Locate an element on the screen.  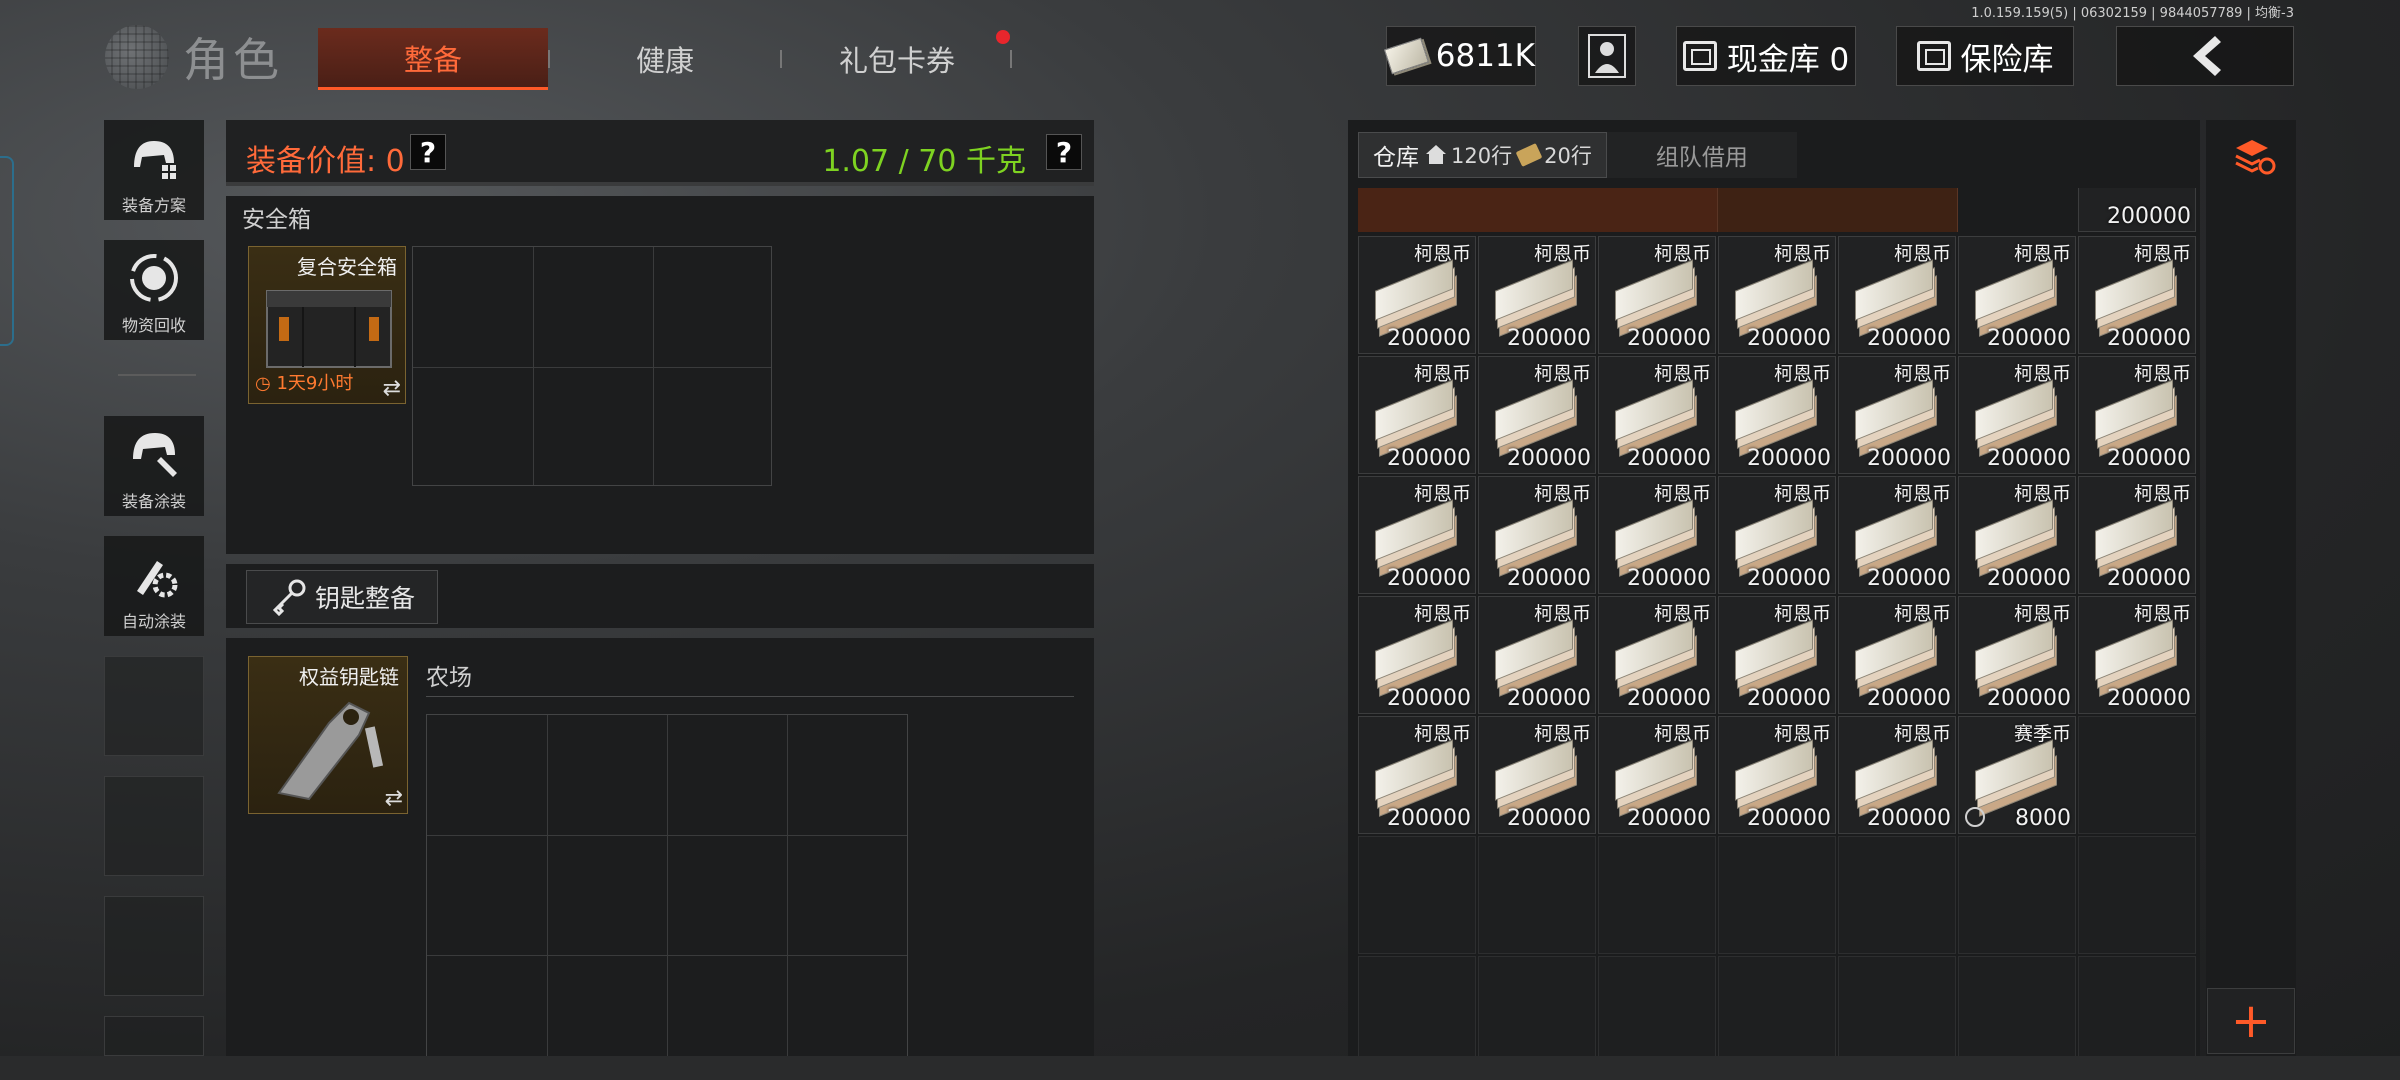
rail-equip-plans: 装备方案 is located at coordinates (154, 170).